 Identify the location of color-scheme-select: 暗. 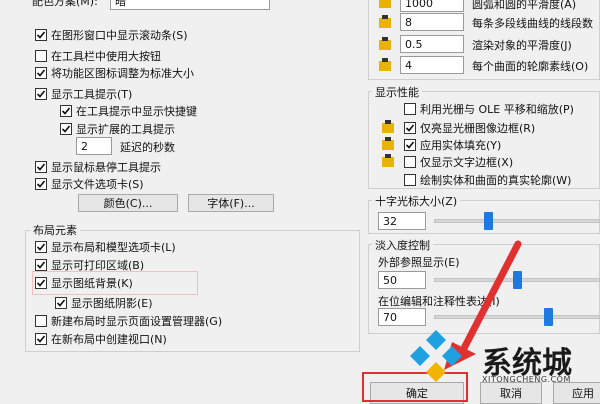
(190, 5).